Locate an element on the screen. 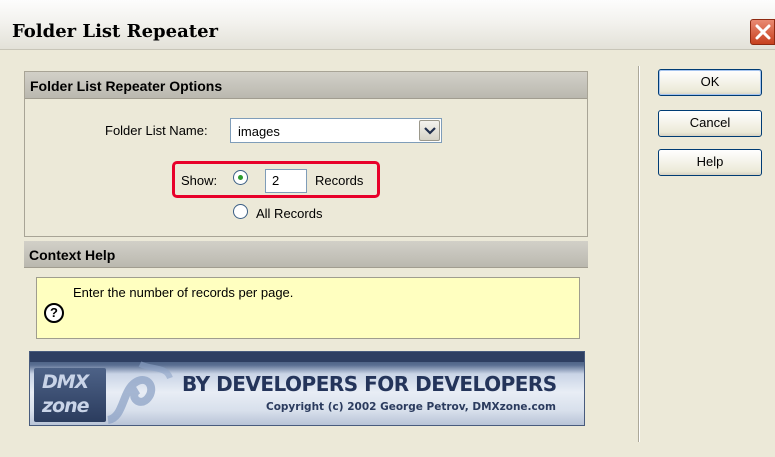 This screenshot has width=775, height=457. chevron-down-icon is located at coordinates (430, 131).